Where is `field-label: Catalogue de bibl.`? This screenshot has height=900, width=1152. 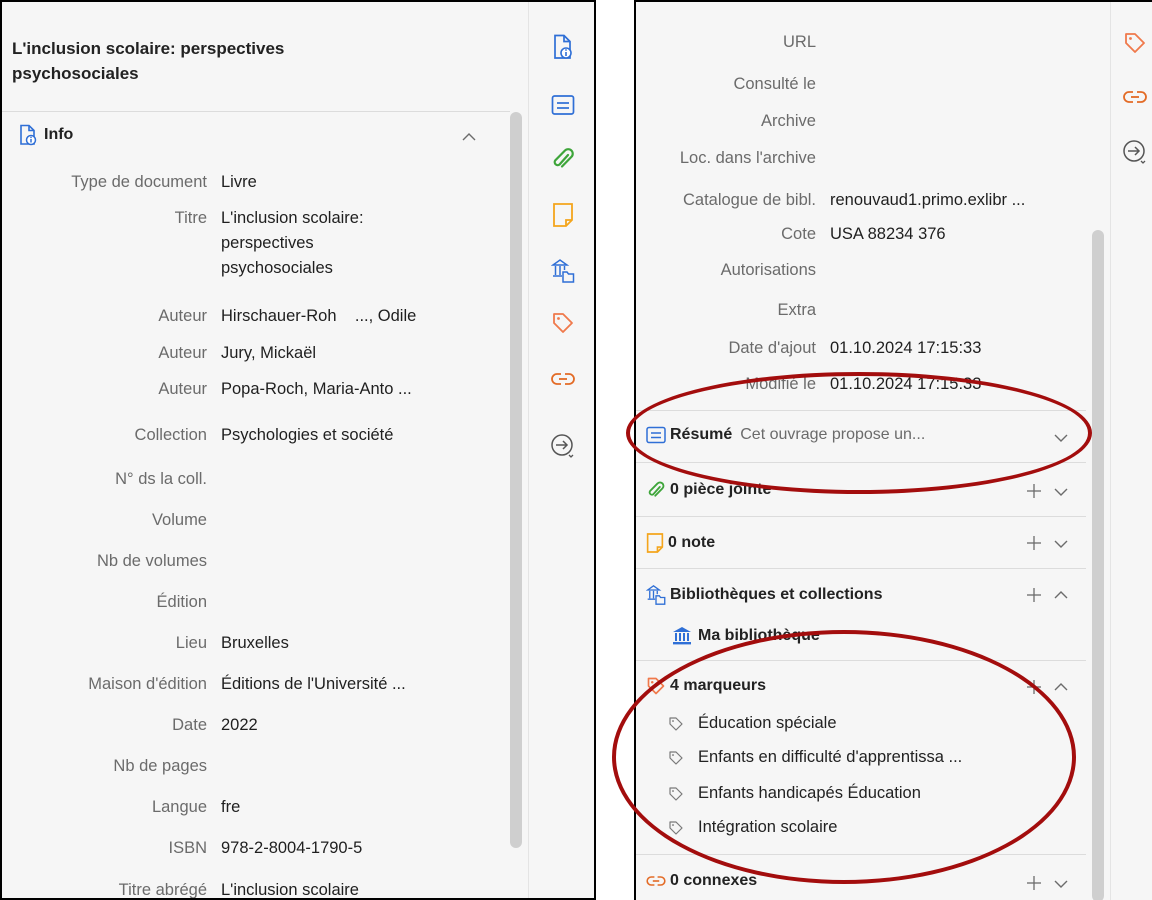
field-label: Catalogue de bibl. is located at coordinates (749, 200).